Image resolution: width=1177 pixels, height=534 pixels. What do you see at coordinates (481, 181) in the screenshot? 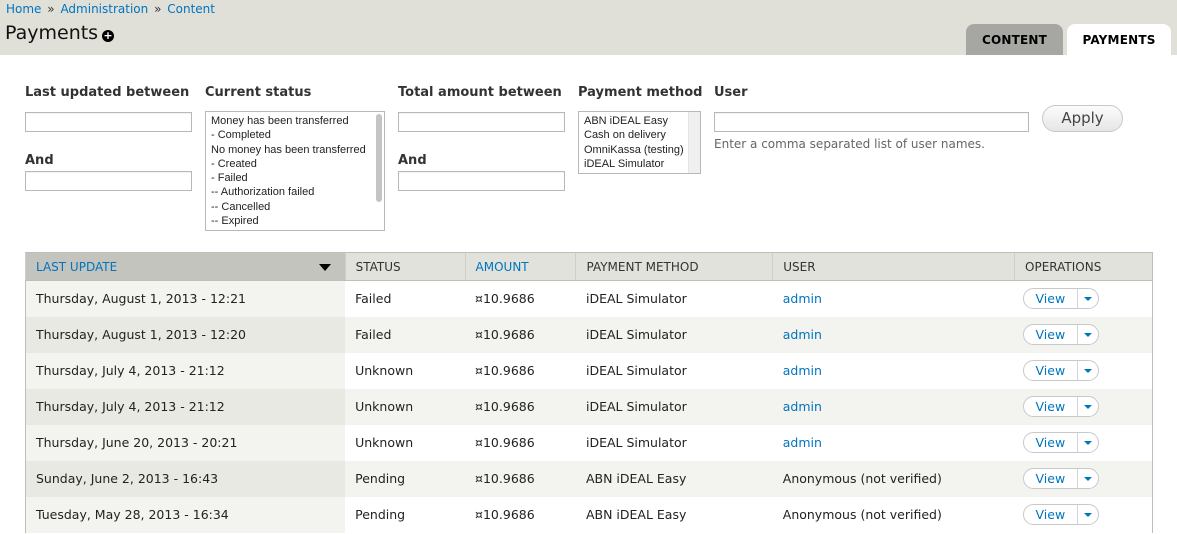
I see `total-amount-to-input` at bounding box center [481, 181].